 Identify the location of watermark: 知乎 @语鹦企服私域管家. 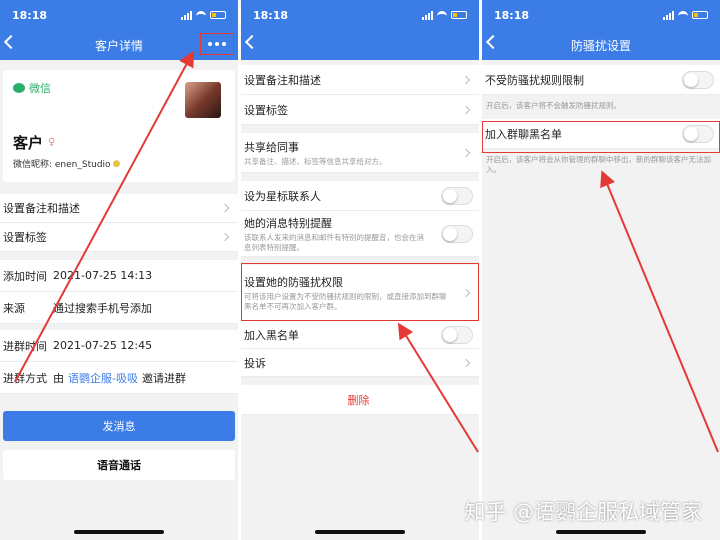
(583, 512).